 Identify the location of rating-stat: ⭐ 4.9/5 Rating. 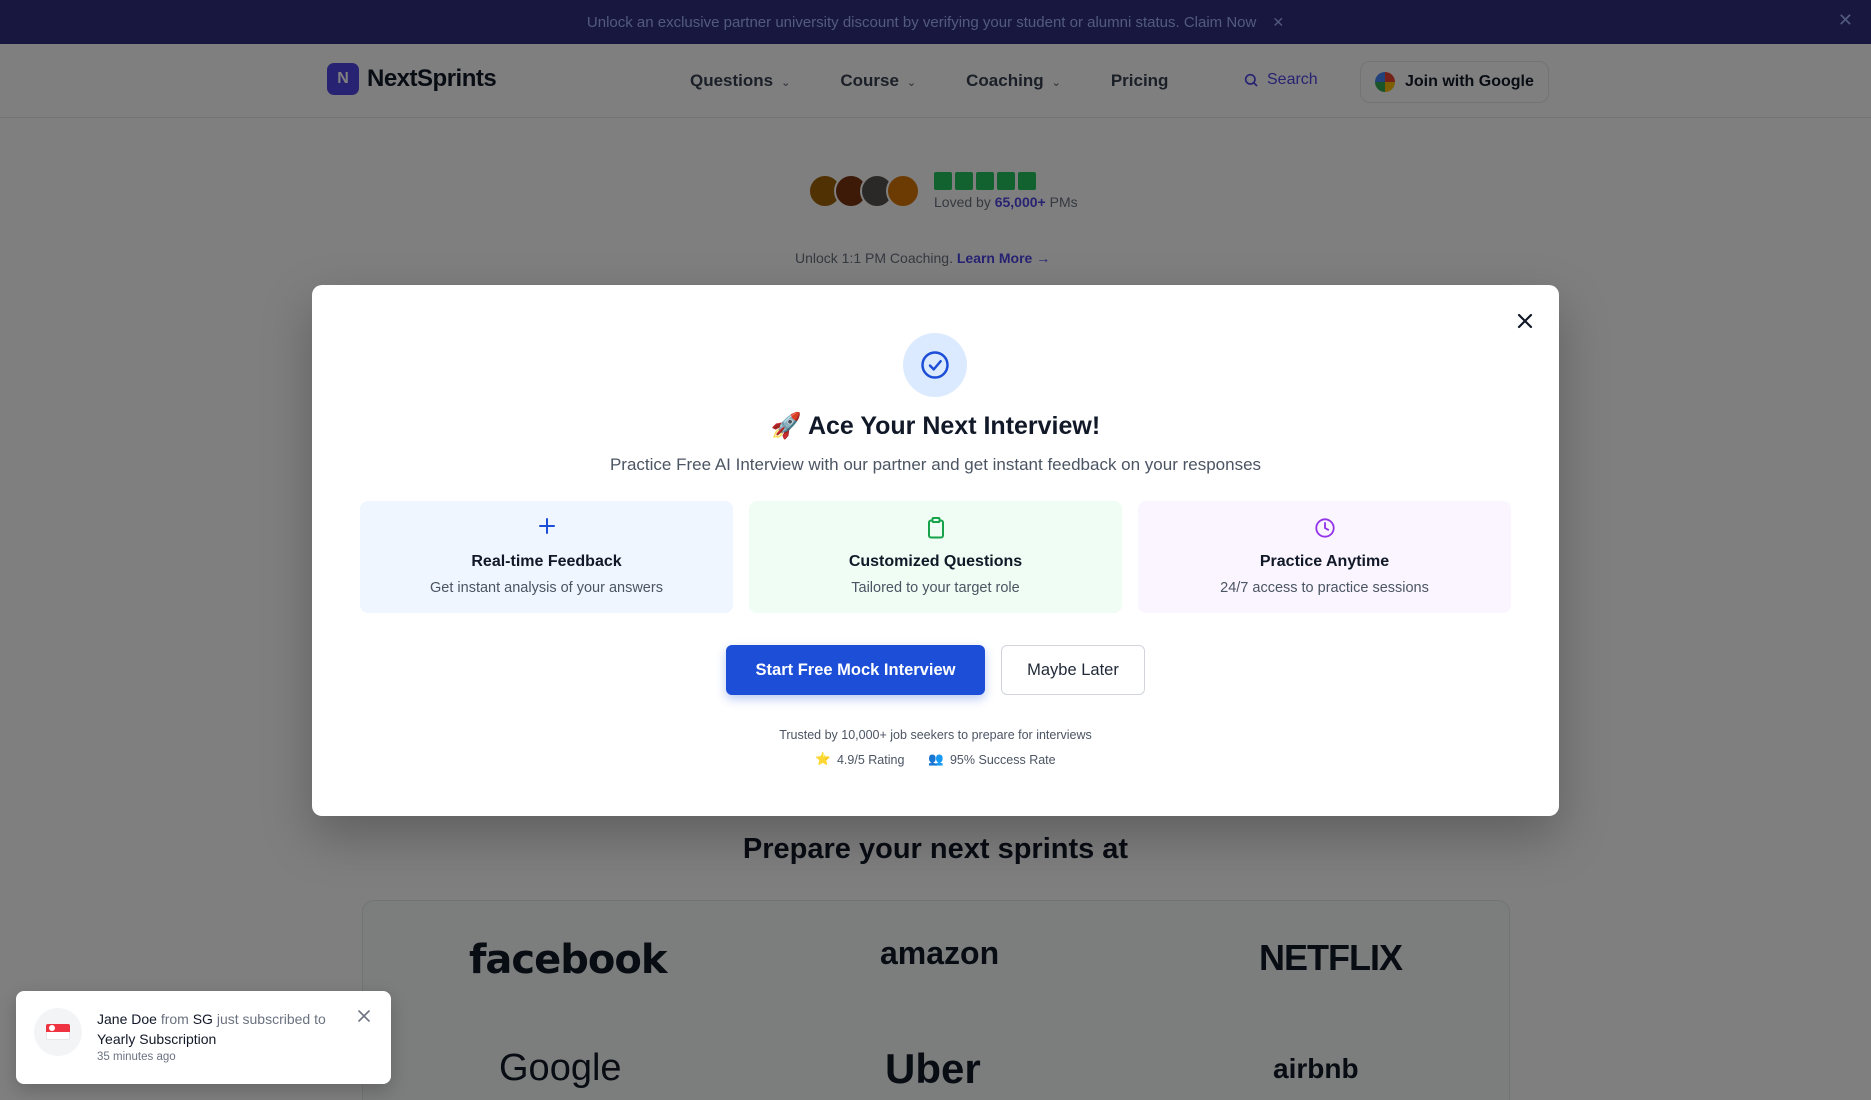
(859, 759).